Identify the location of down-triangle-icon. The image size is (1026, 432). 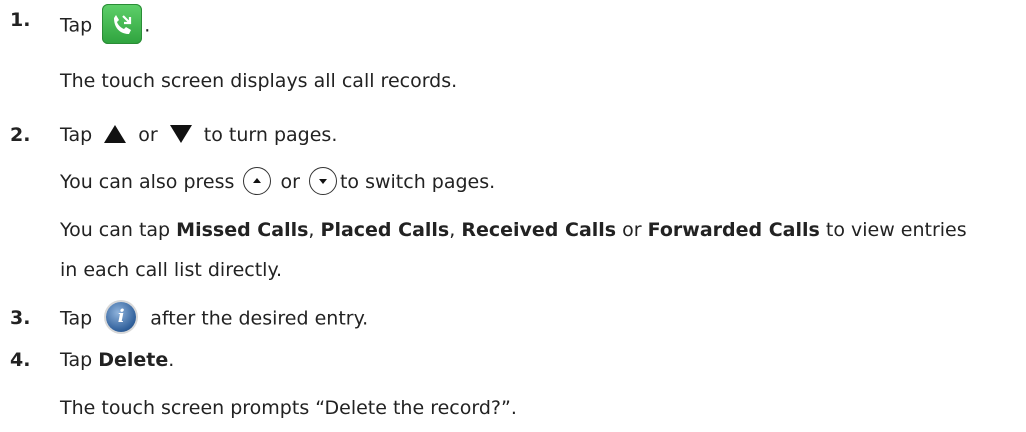
(180, 133).